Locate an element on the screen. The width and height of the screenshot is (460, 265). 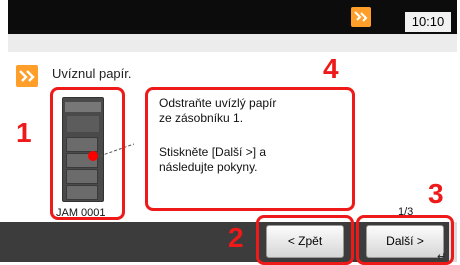
highlight-printer is located at coordinates (87, 153).